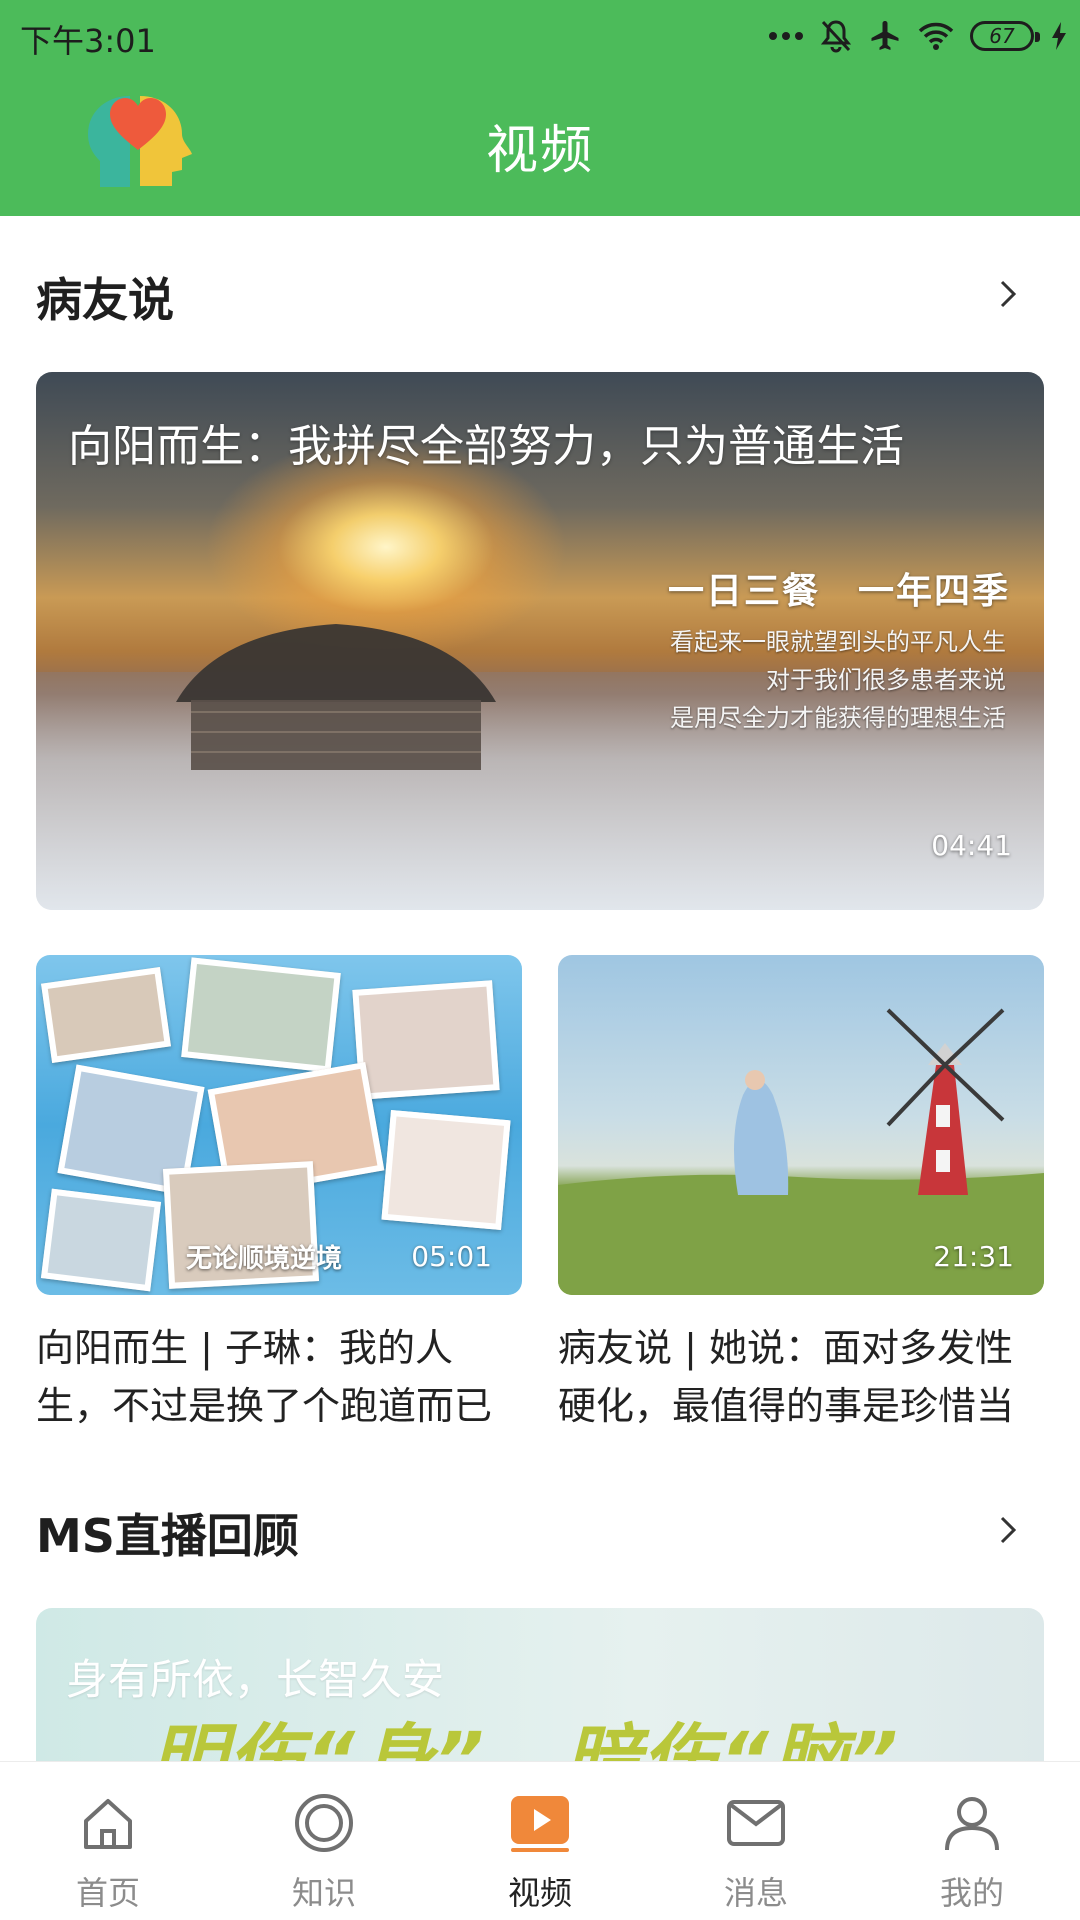 The height and width of the screenshot is (1920, 1080). I want to click on person-icon, so click(972, 1823).